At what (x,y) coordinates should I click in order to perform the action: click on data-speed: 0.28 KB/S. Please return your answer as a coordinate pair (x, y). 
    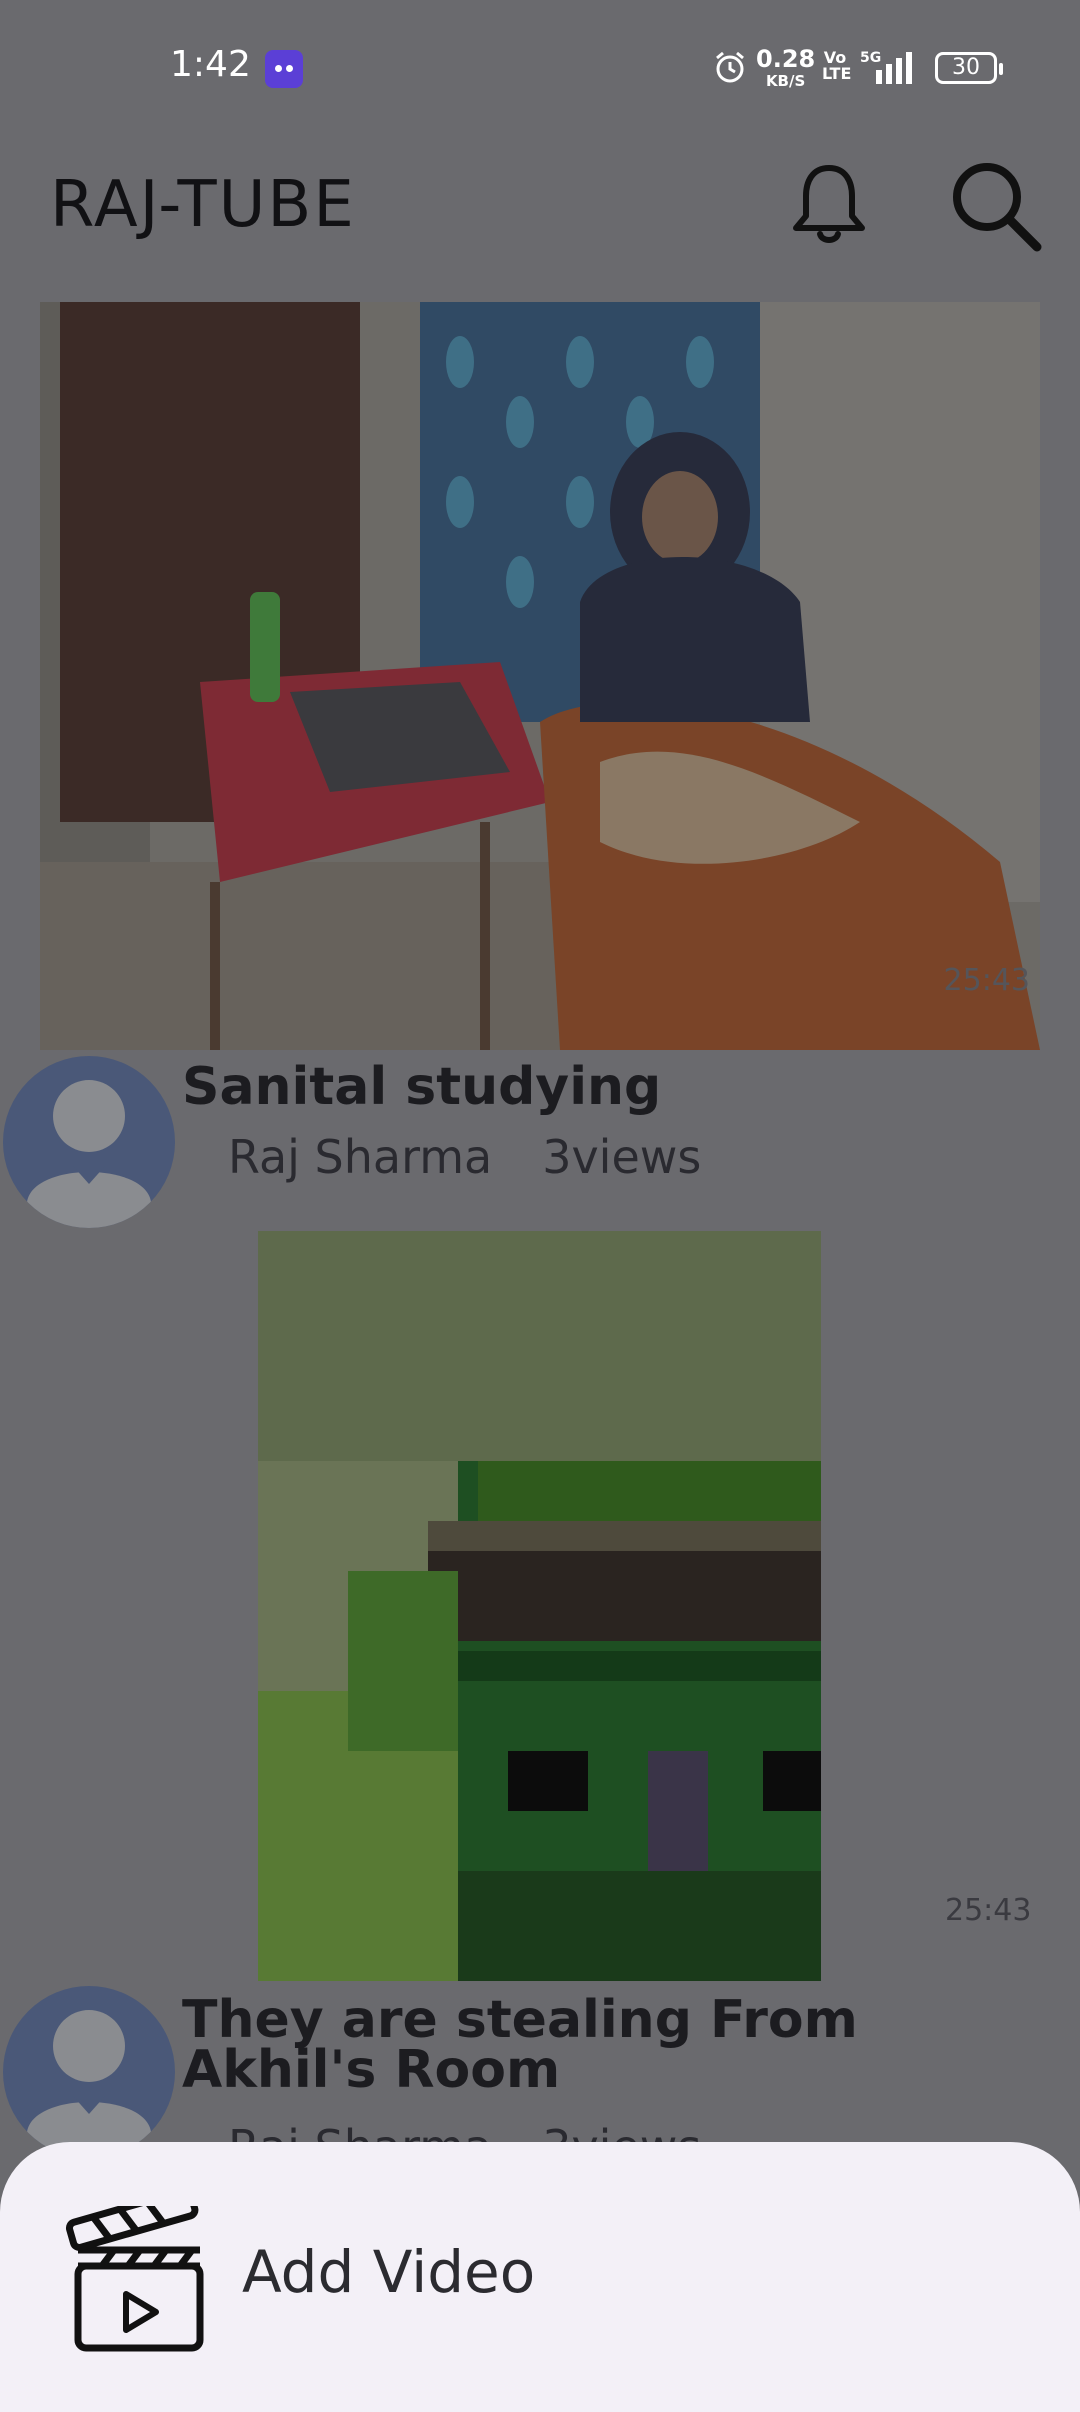
    Looking at the image, I should click on (786, 68).